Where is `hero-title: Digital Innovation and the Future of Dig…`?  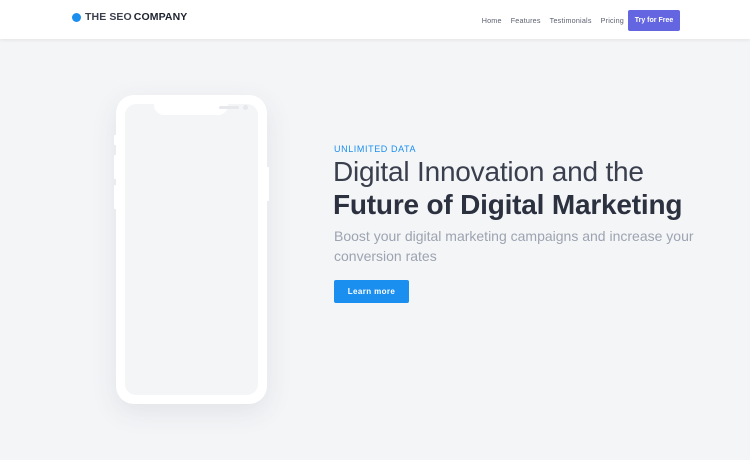 hero-title: Digital Innovation and the Future of Dig… is located at coordinates (523, 188).